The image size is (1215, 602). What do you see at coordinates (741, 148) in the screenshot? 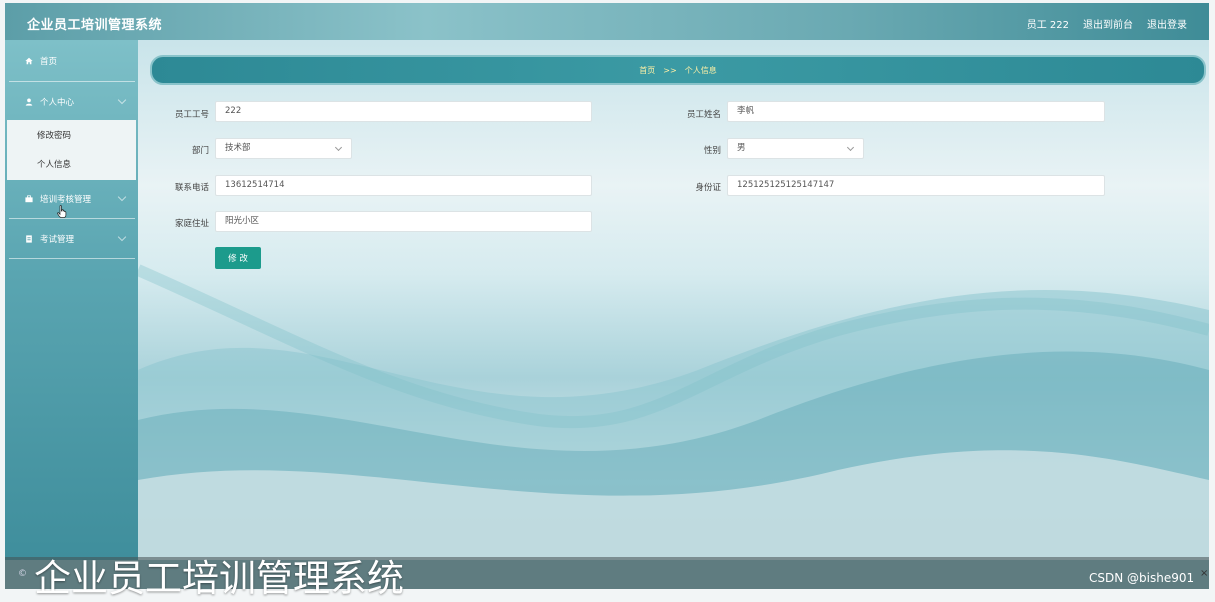
I see `gender-value: 男` at bounding box center [741, 148].